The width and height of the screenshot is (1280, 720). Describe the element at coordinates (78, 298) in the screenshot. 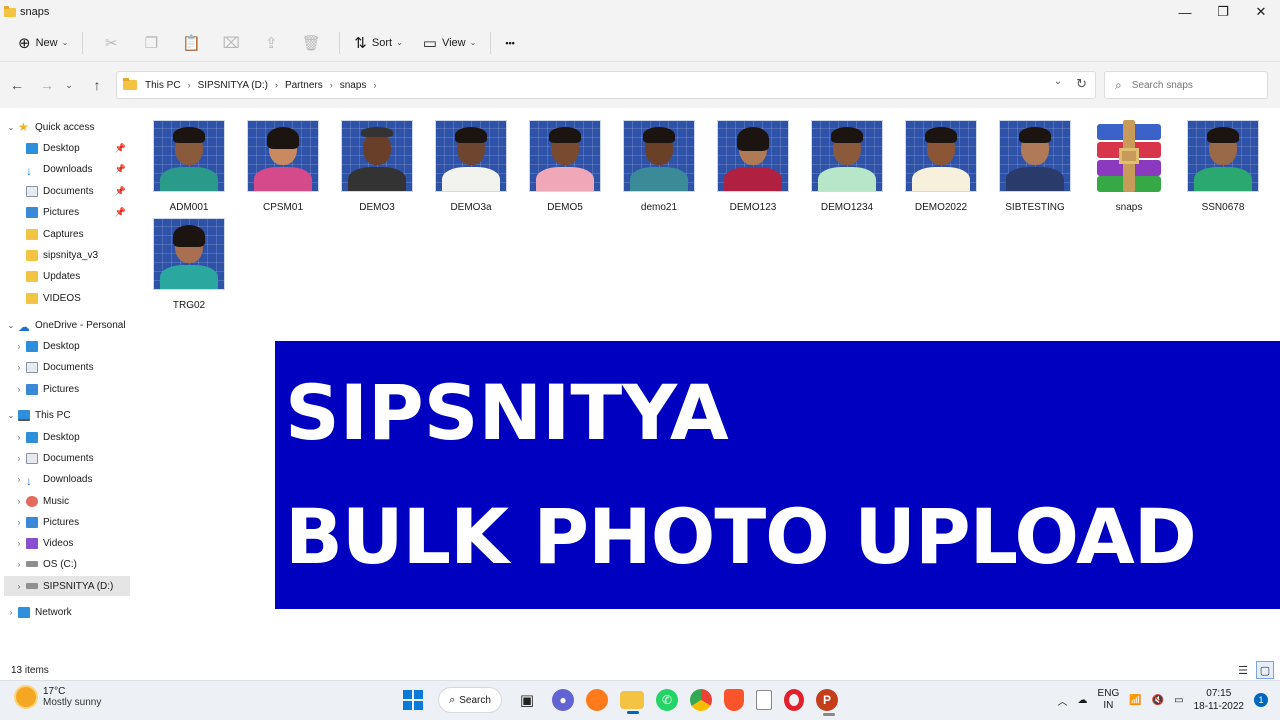

I see `sidebar-item-videos-folder: VIDEOS` at that location.